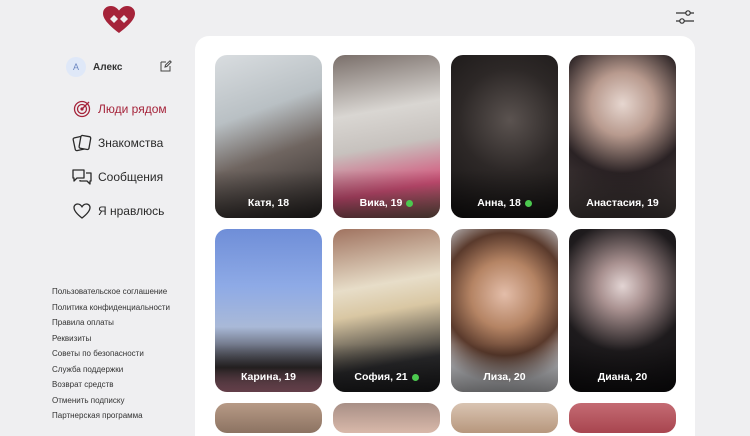 Image resolution: width=750 pixels, height=436 pixels. I want to click on footer-link-payment-rules: Правила оплаты, so click(111, 323).